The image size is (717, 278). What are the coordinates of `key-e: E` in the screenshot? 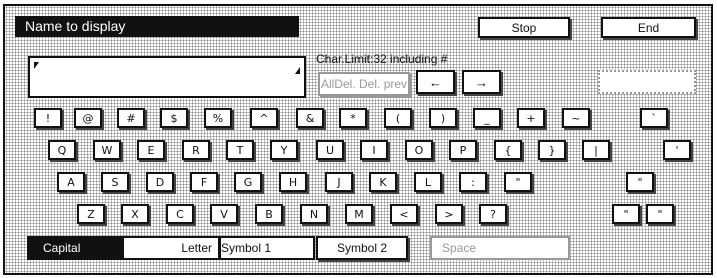 It's located at (151, 150).